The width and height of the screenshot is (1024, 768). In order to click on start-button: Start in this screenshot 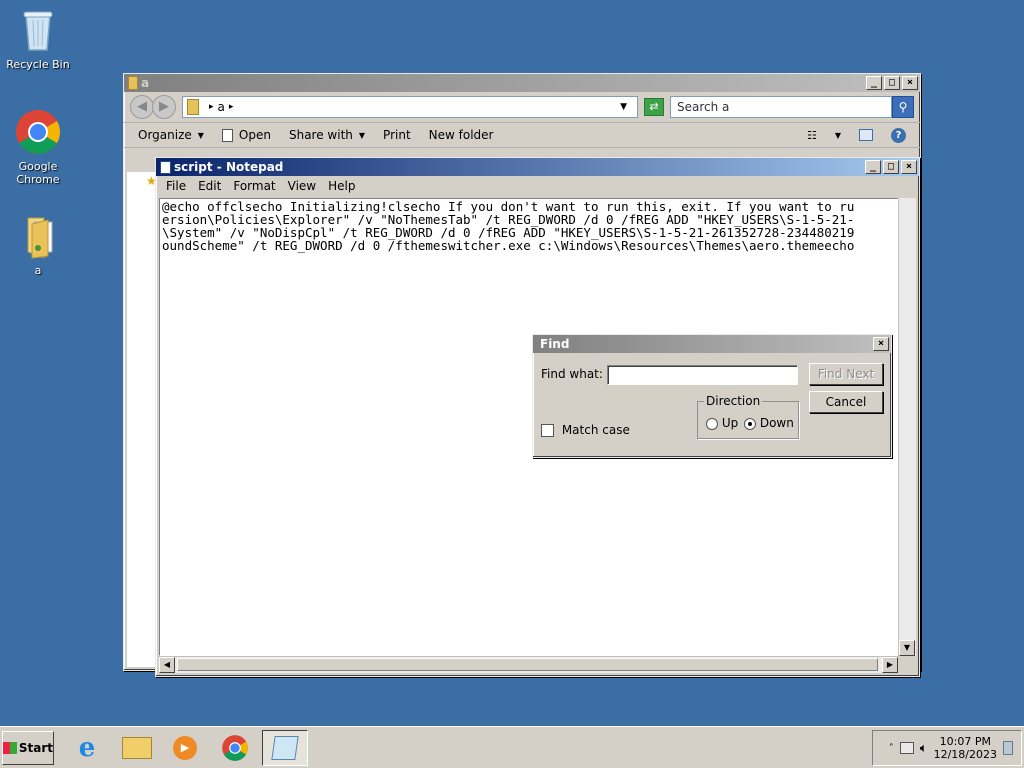, I will do `click(28, 748)`.